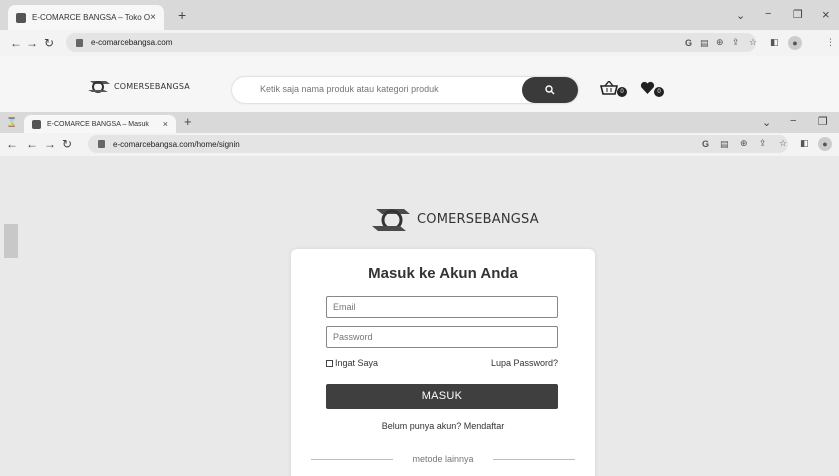 This screenshot has width=839, height=476. What do you see at coordinates (390, 89) in the screenshot?
I see `product-search-input` at bounding box center [390, 89].